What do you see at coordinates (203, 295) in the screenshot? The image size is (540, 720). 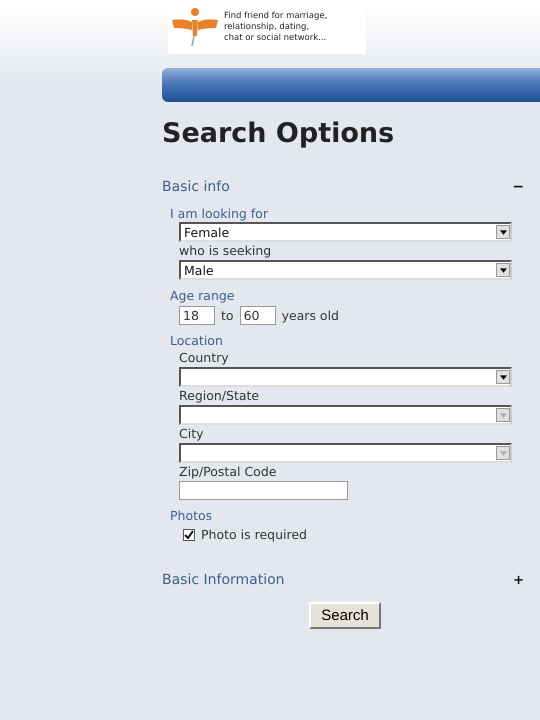 I see `group-label: Age range` at bounding box center [203, 295].